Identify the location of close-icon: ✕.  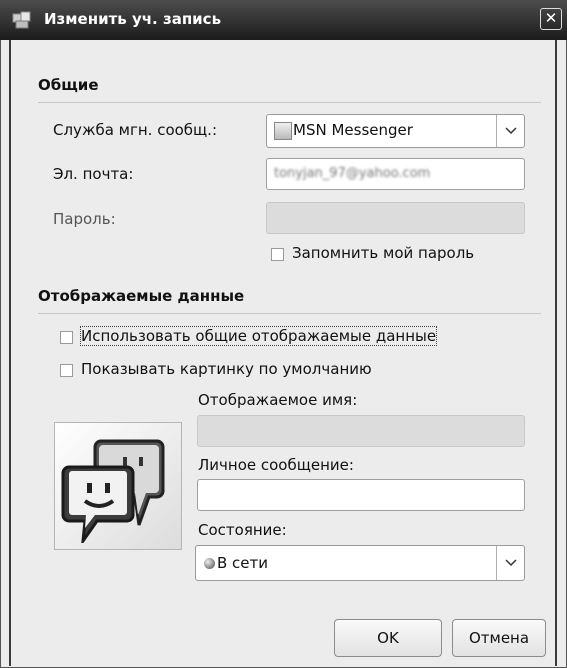
(551, 18).